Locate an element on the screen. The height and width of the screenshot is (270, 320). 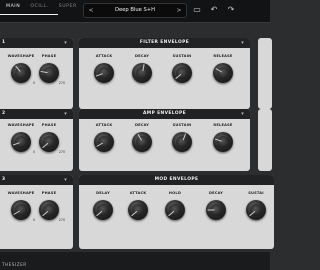
preset-selector: < Deep Blue S+H > is located at coordinates (135, 10).